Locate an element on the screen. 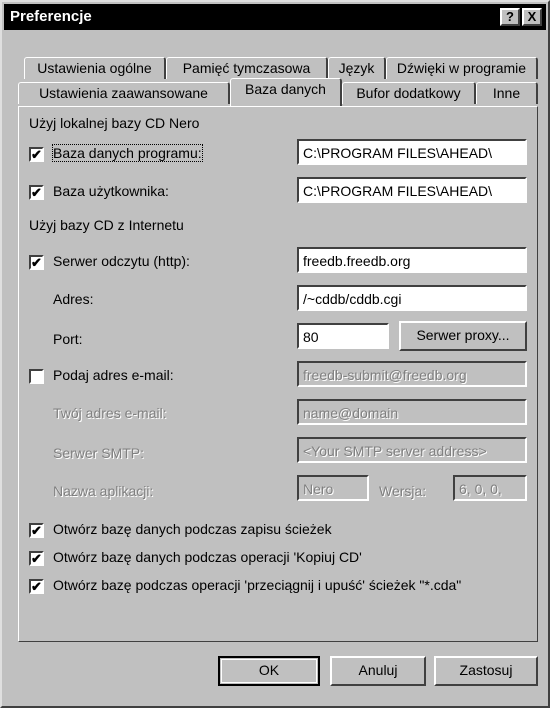  app-name-input: Nero is located at coordinates (333, 488).